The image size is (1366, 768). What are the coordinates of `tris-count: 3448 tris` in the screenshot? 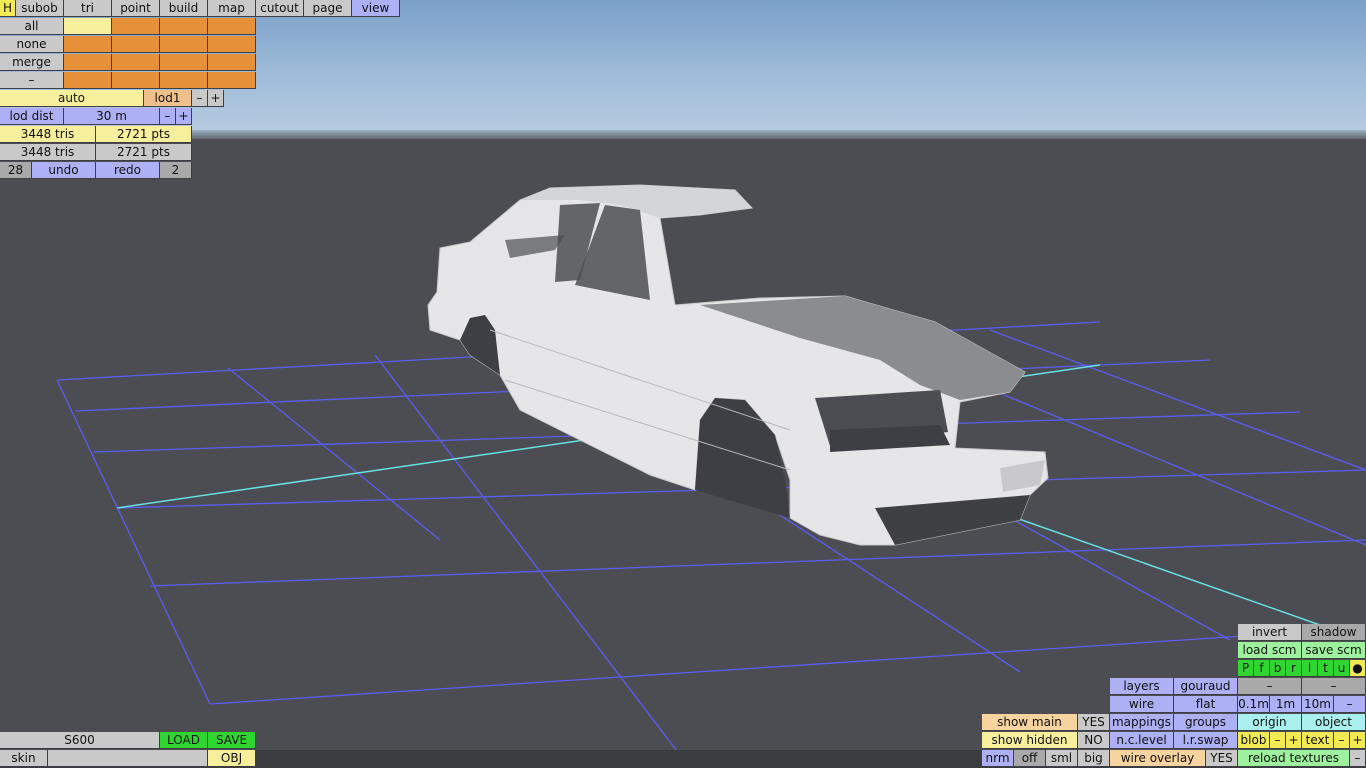 It's located at (48, 134).